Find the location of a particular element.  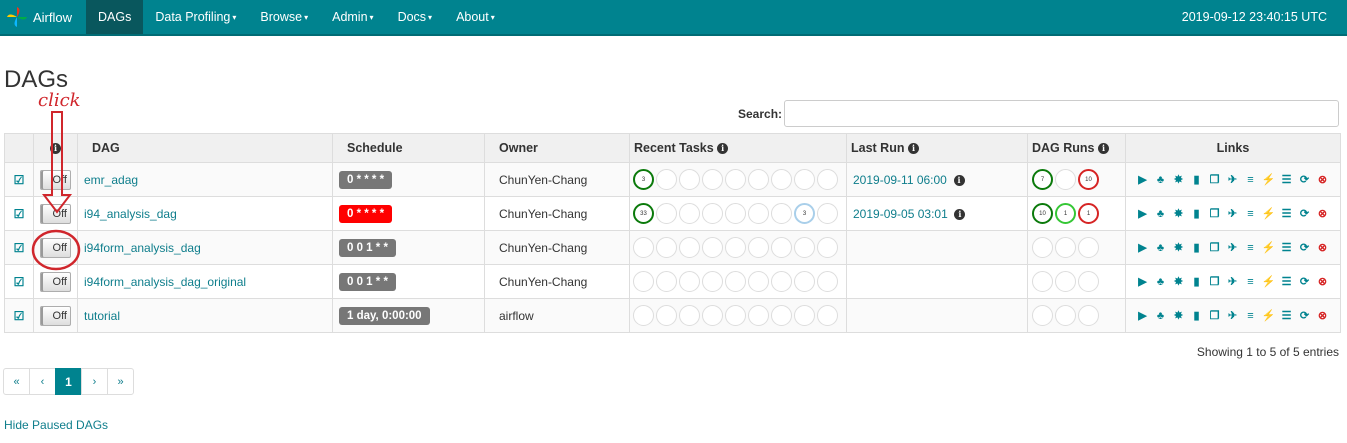

last-page-button: » is located at coordinates (120, 381).